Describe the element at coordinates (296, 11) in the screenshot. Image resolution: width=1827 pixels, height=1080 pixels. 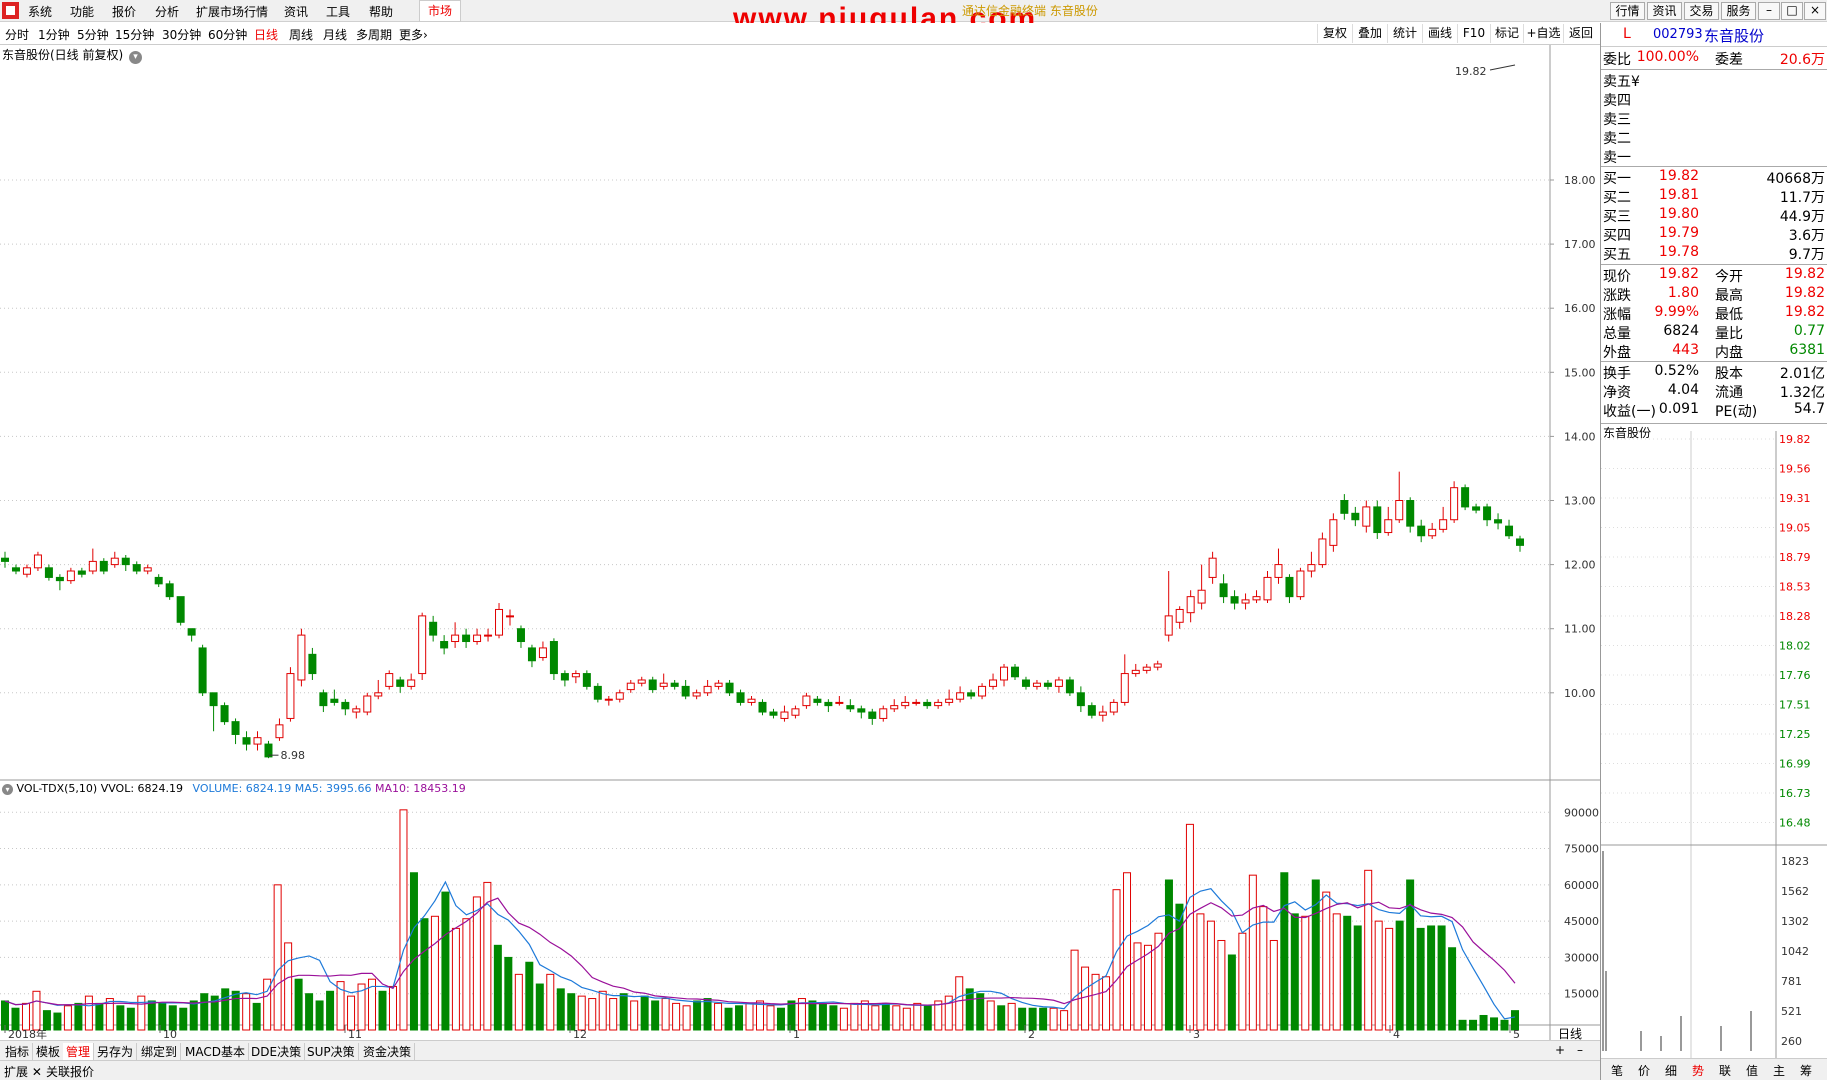
I see `menu-news: 资讯` at that location.